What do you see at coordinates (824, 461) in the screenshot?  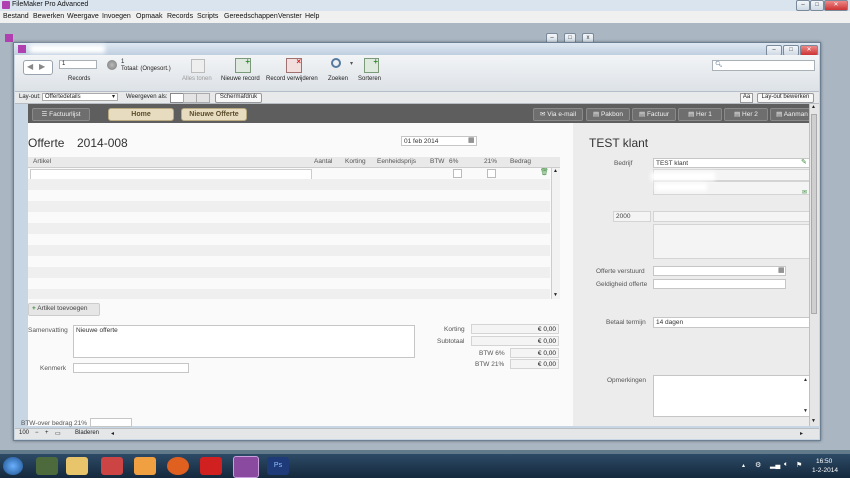 I see `clock-time: 16:50` at bounding box center [824, 461].